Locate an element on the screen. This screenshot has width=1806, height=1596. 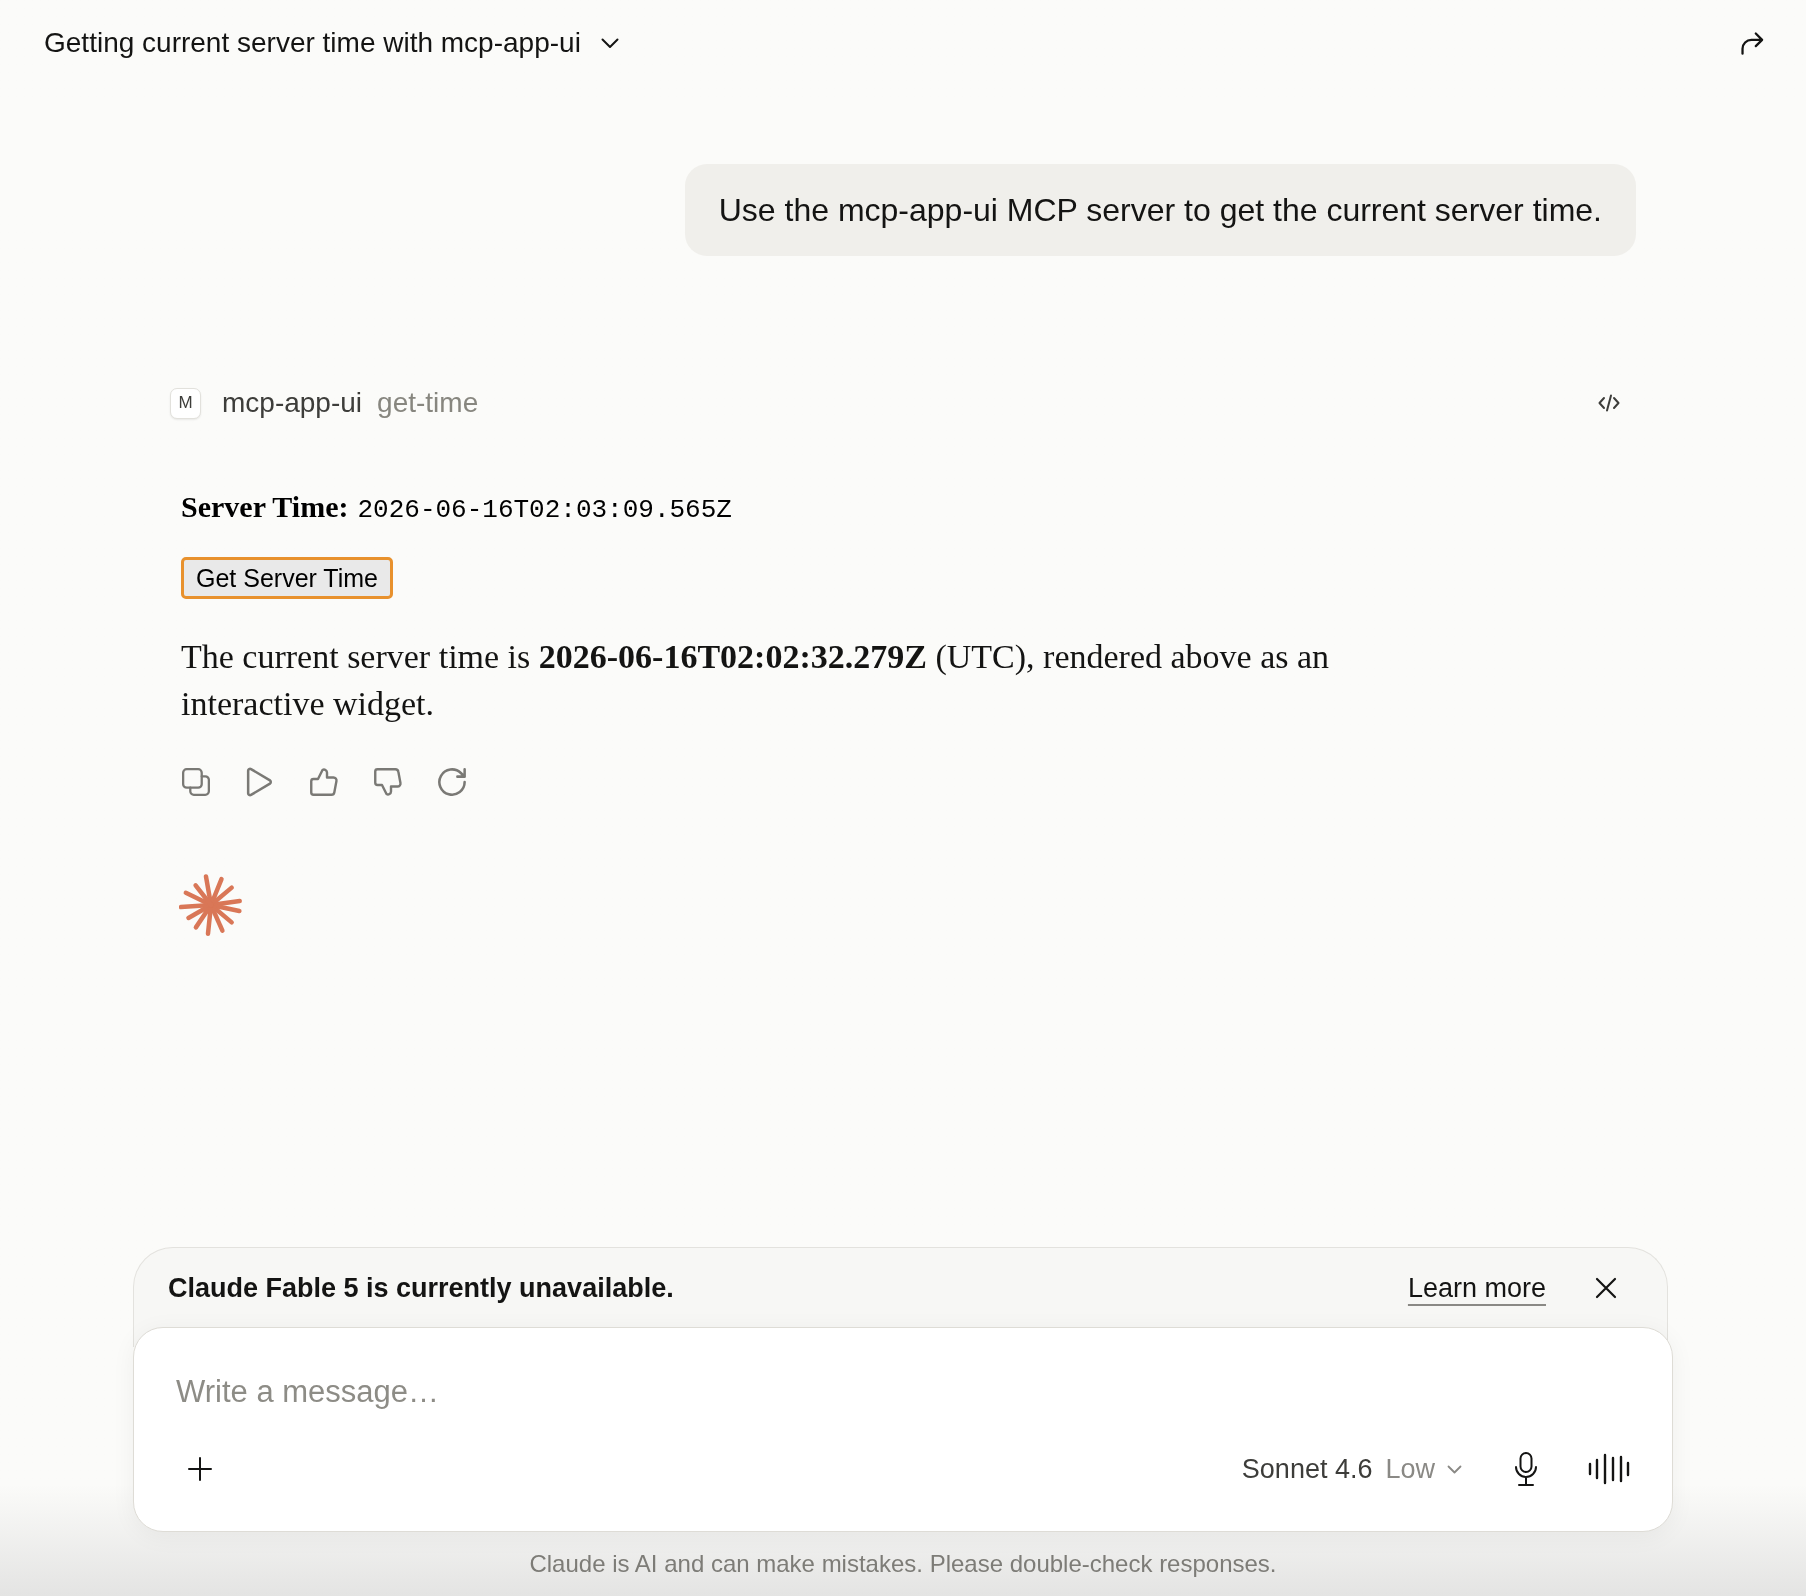
model-selector: Sonnet 4.6 Low is located at coordinates (1351, 1469).